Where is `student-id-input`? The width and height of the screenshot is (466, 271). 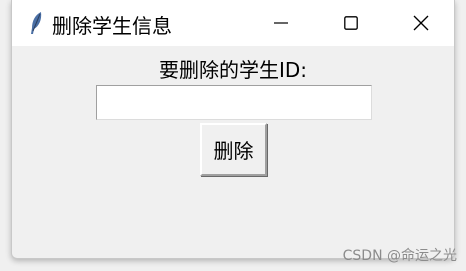 student-id-input is located at coordinates (234, 102).